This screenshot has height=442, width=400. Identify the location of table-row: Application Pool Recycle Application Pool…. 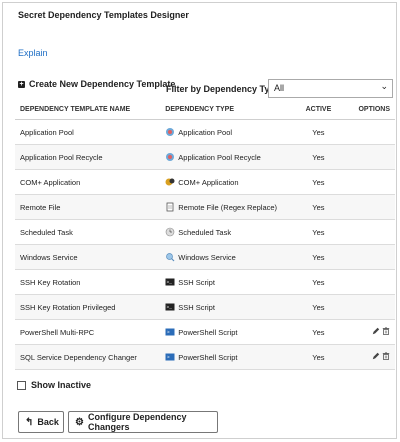
(205, 157).